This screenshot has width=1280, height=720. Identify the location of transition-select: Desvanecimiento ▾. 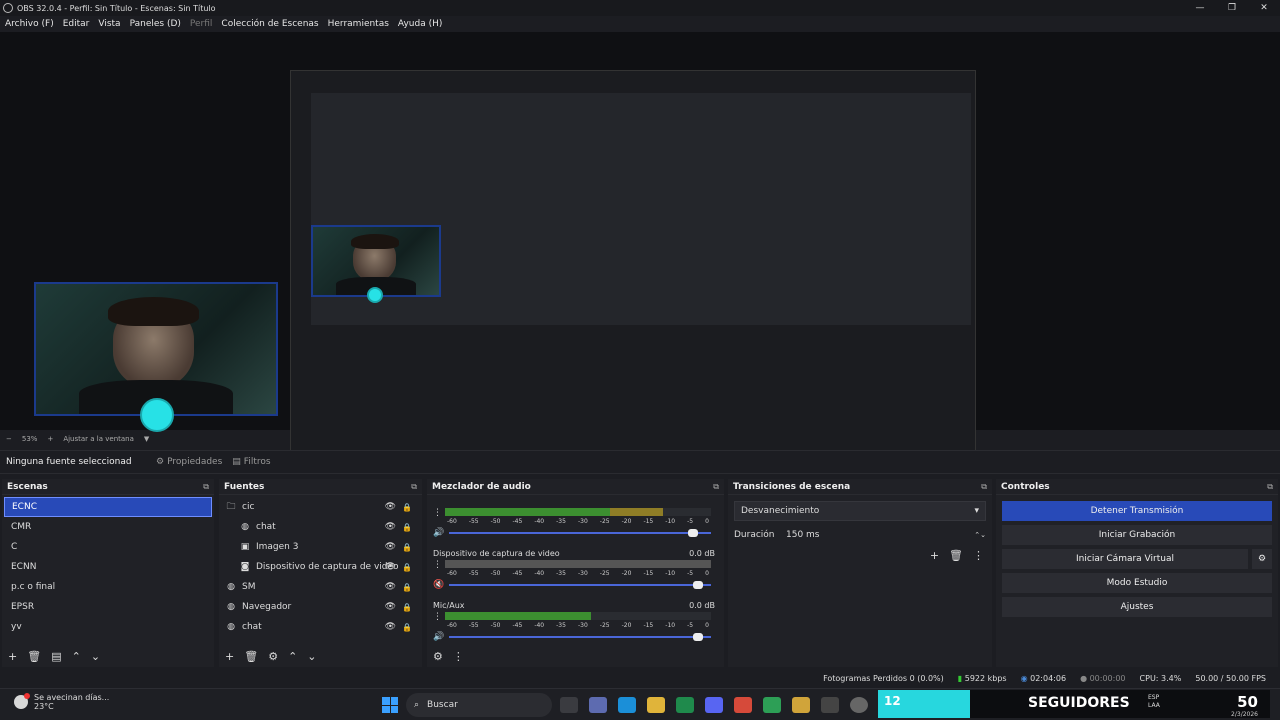
(860, 511).